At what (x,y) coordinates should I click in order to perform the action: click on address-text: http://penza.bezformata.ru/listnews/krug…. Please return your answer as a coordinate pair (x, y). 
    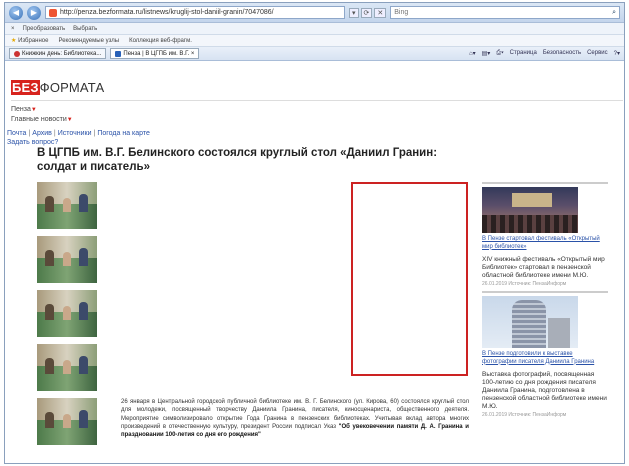
    Looking at the image, I should click on (167, 12).